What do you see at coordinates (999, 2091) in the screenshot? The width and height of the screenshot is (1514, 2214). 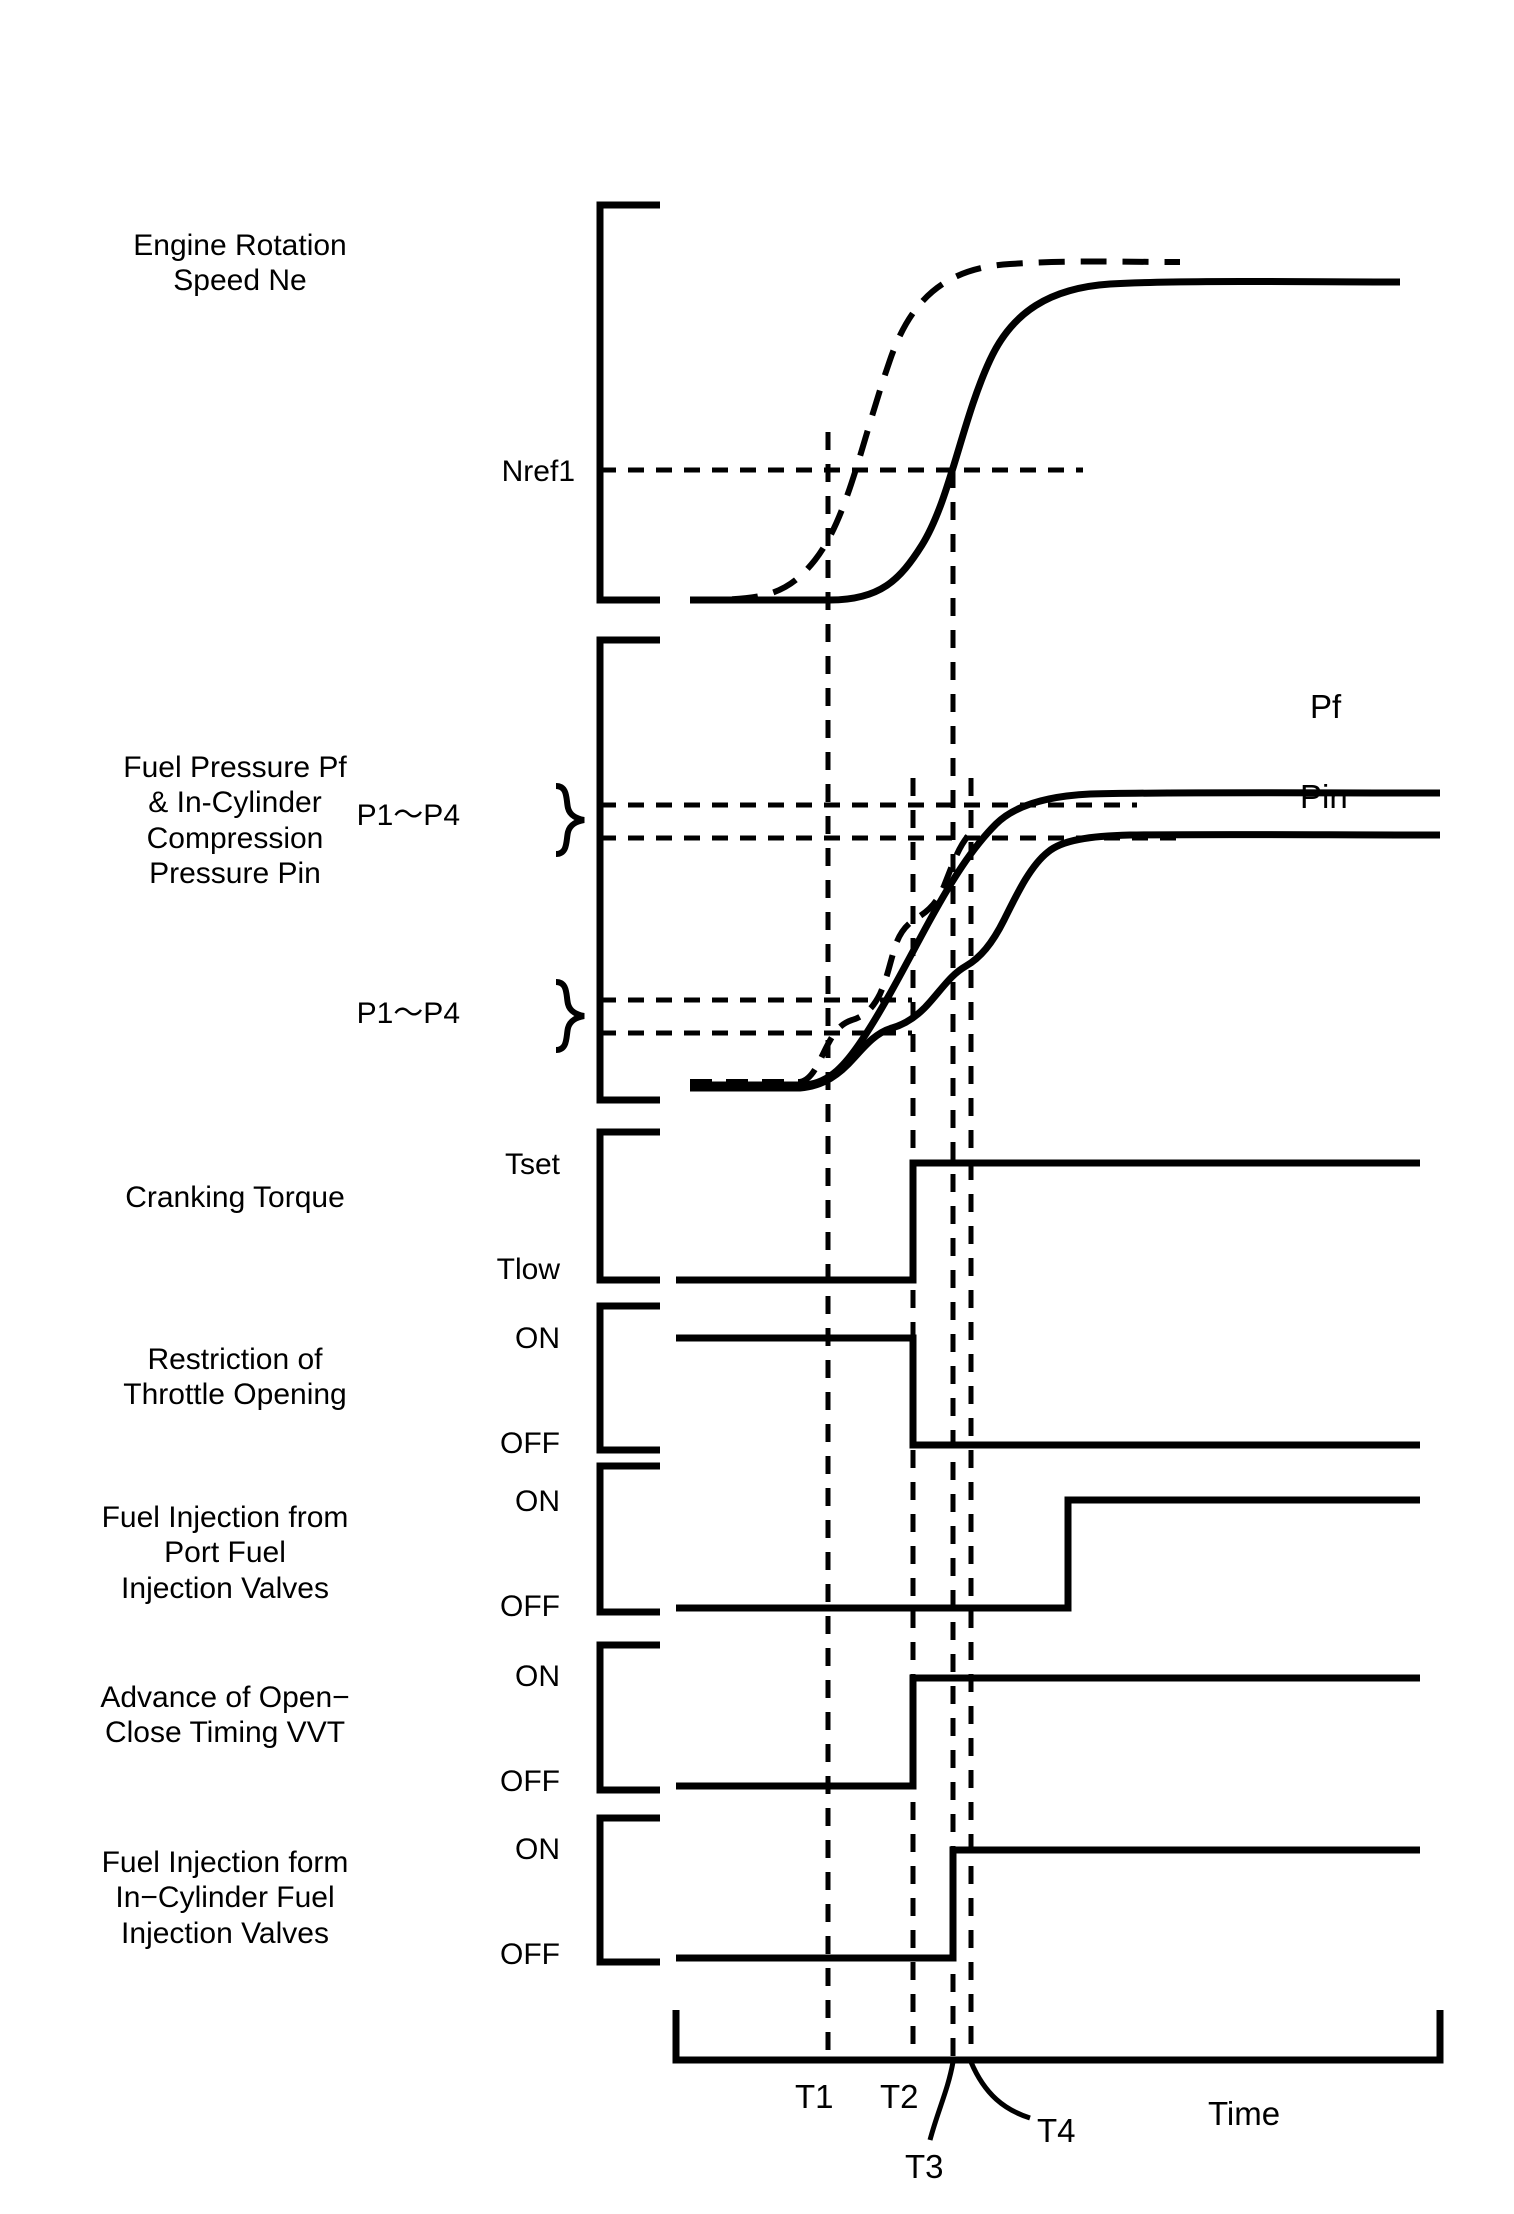 I see `leader-line-t4` at bounding box center [999, 2091].